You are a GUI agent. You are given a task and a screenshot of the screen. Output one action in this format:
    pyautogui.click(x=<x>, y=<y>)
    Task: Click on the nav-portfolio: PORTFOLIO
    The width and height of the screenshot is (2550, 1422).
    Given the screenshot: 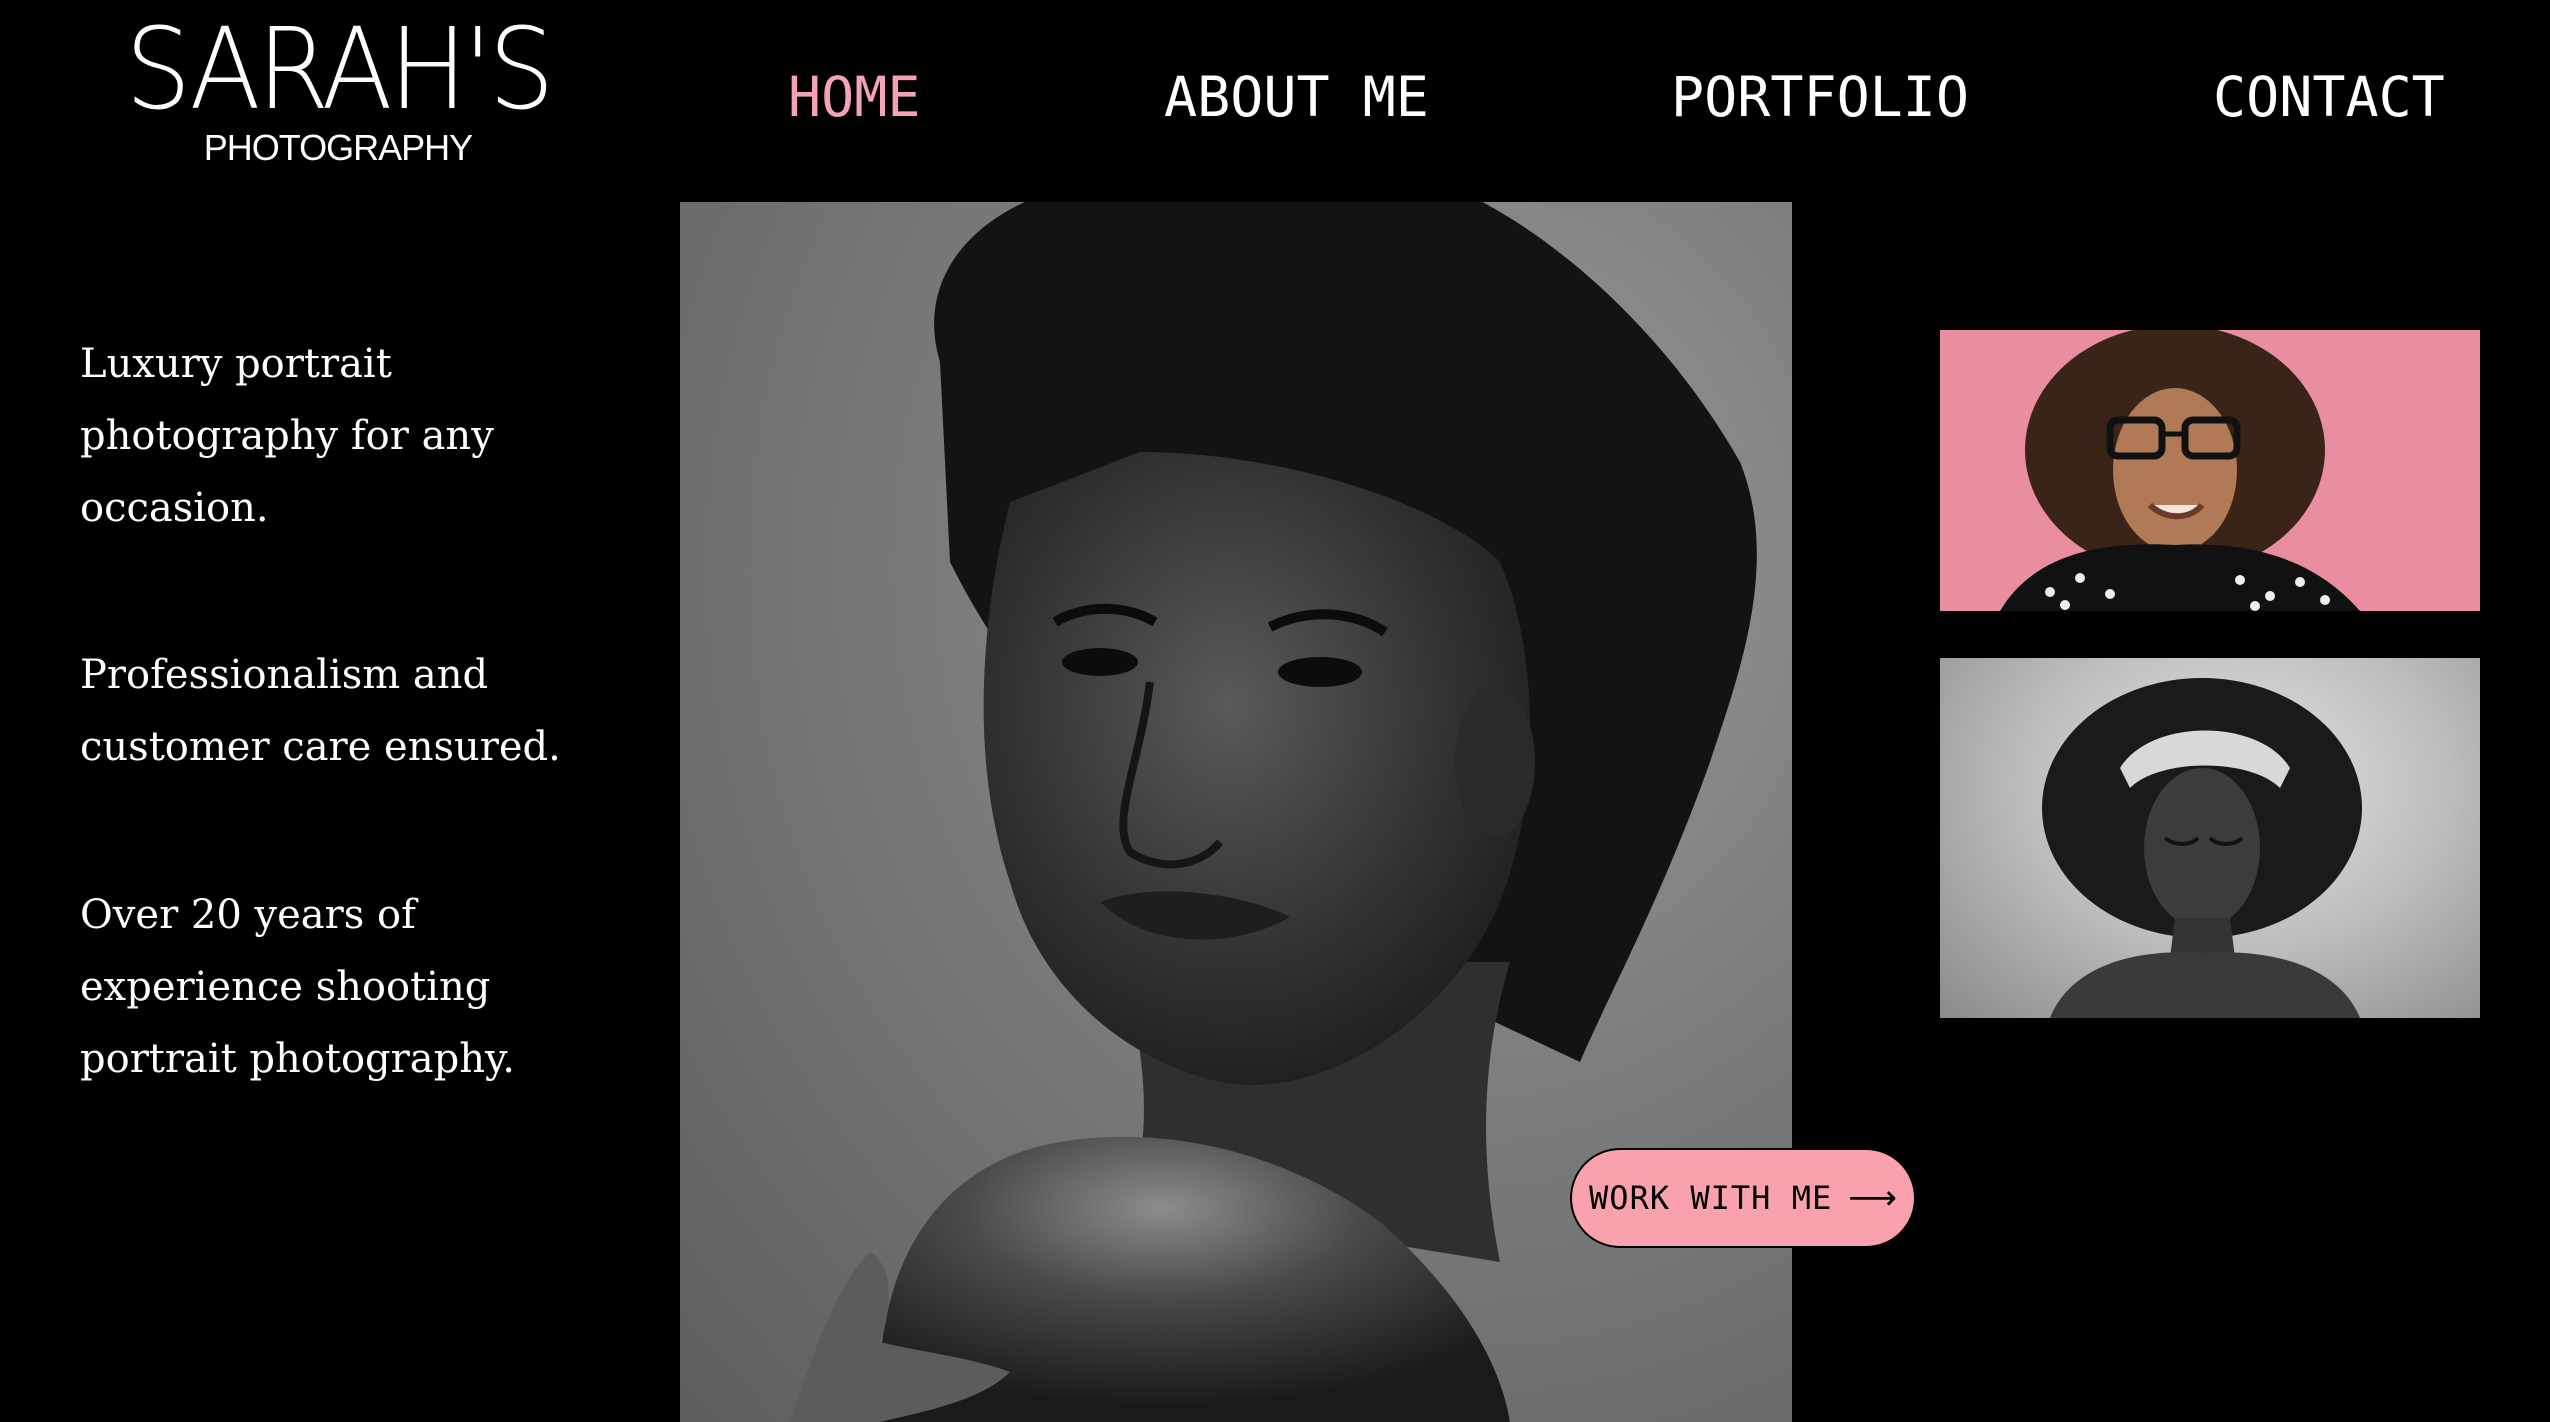 What is the action you would take?
    pyautogui.click(x=1820, y=97)
    